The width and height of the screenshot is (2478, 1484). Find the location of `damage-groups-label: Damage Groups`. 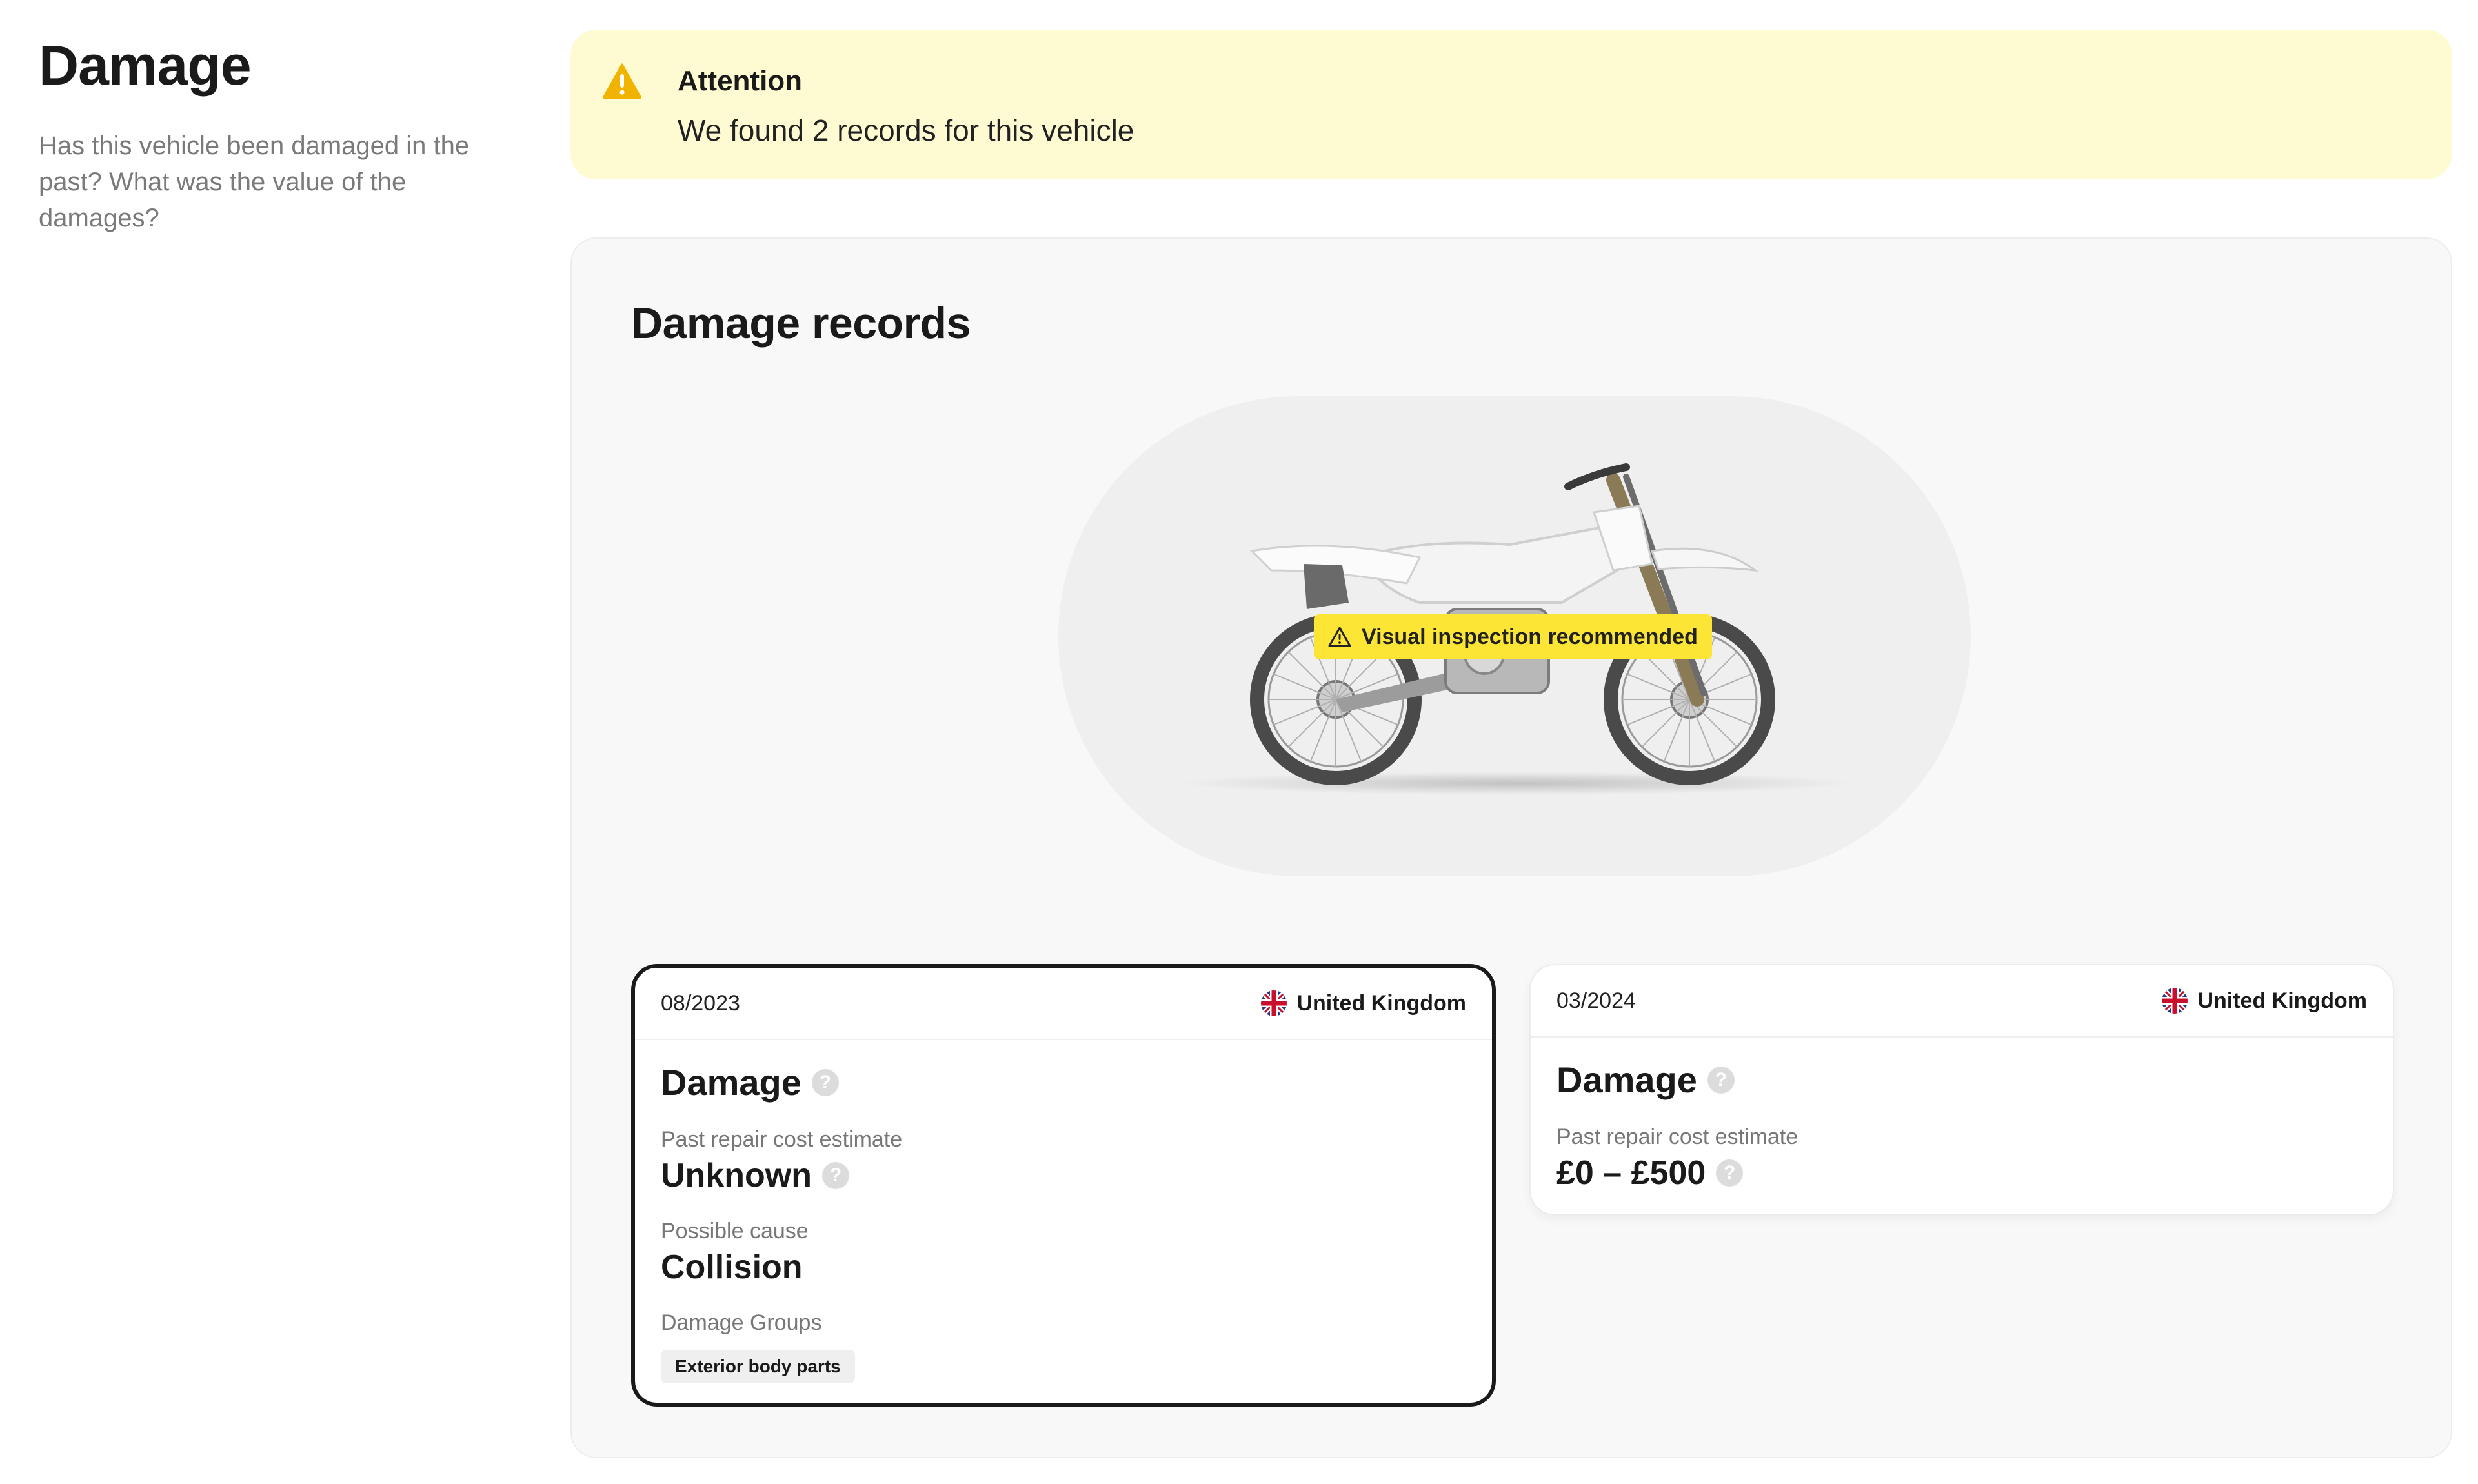

damage-groups-label: Damage Groups is located at coordinates (741, 1323).